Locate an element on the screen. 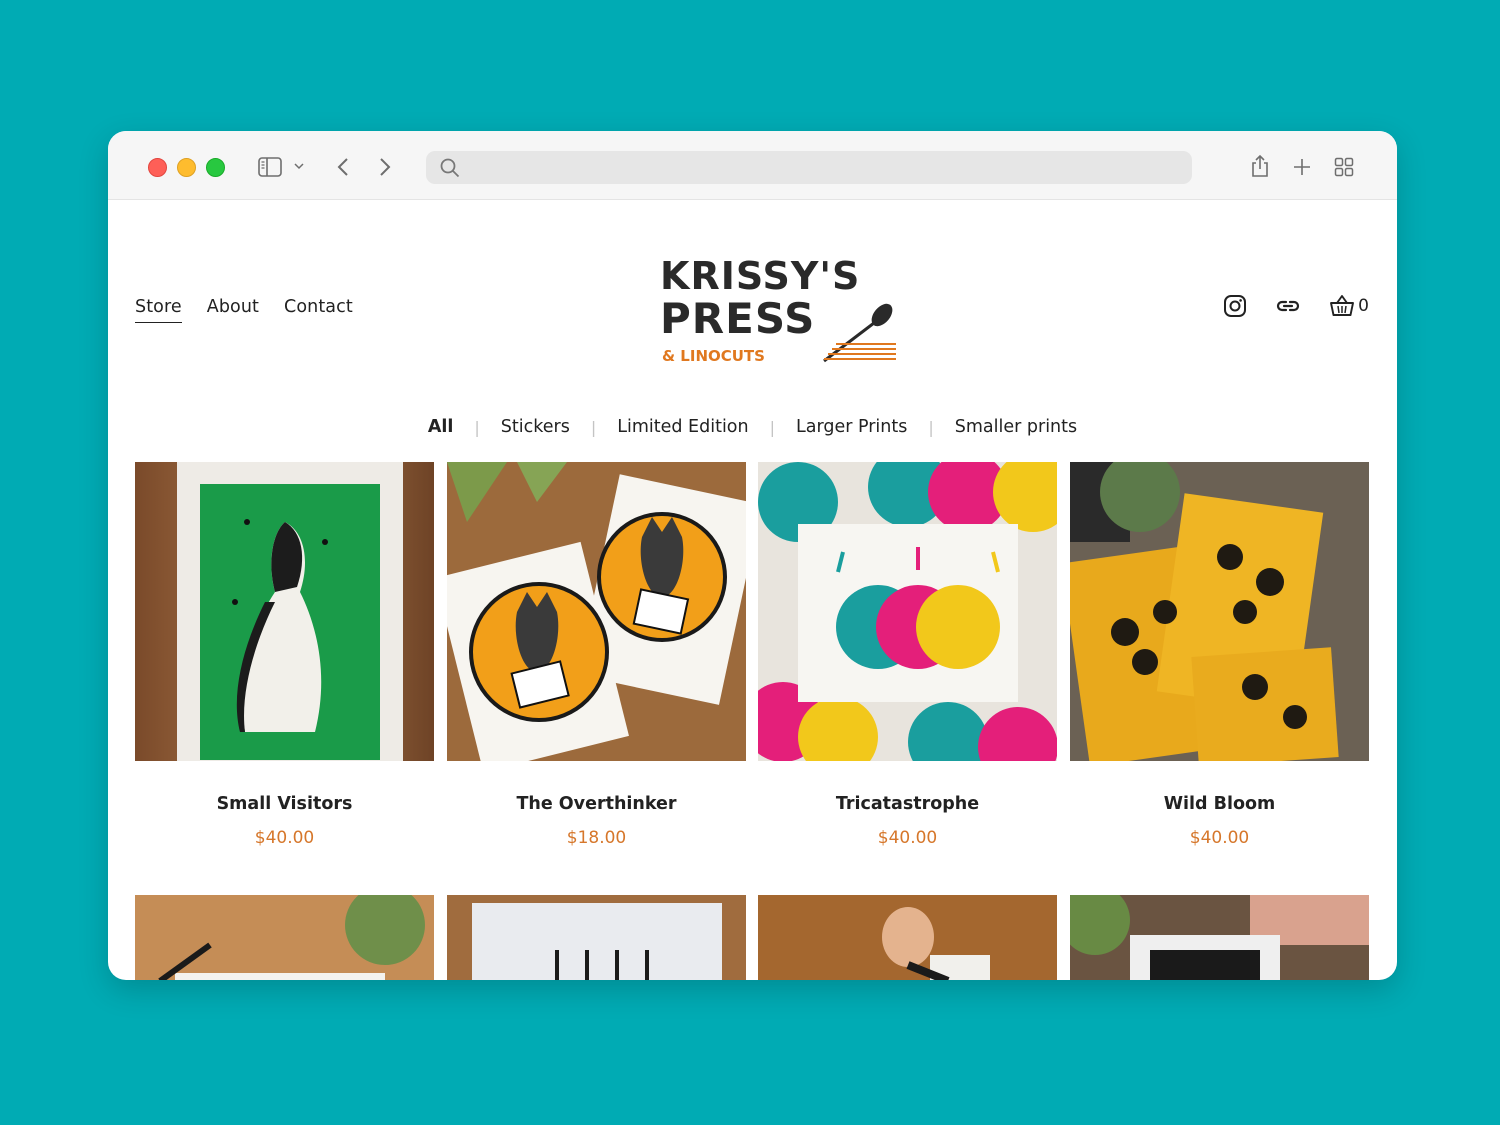  filter-larger-prints: Larger Prints is located at coordinates (851, 427).